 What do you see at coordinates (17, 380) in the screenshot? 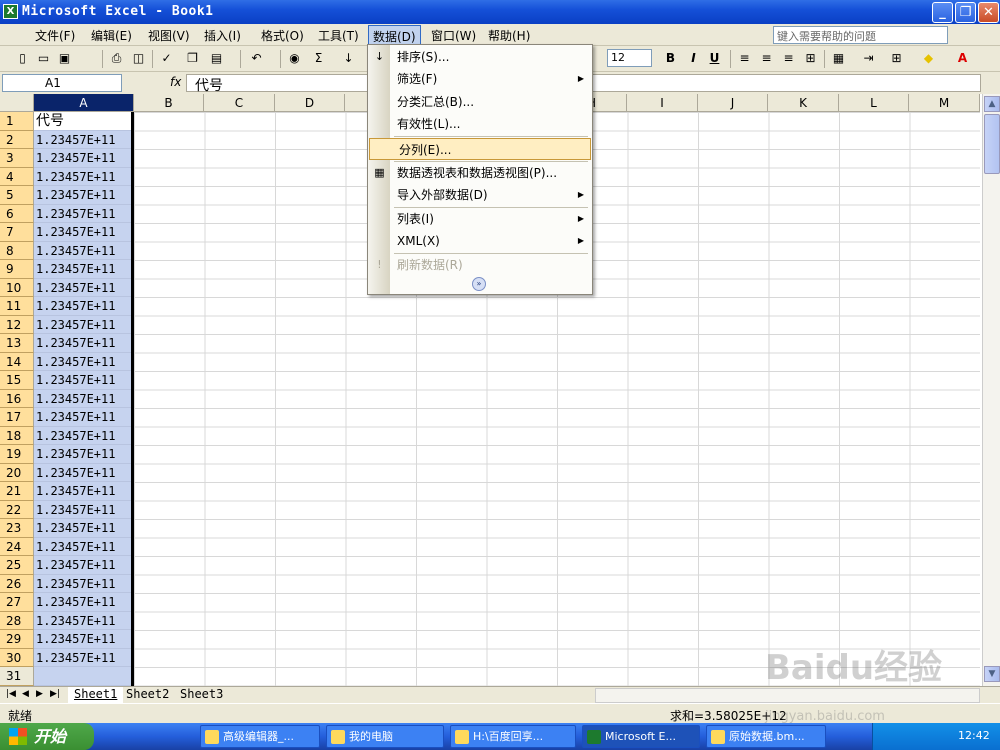
I see `row-header: 15` at bounding box center [17, 380].